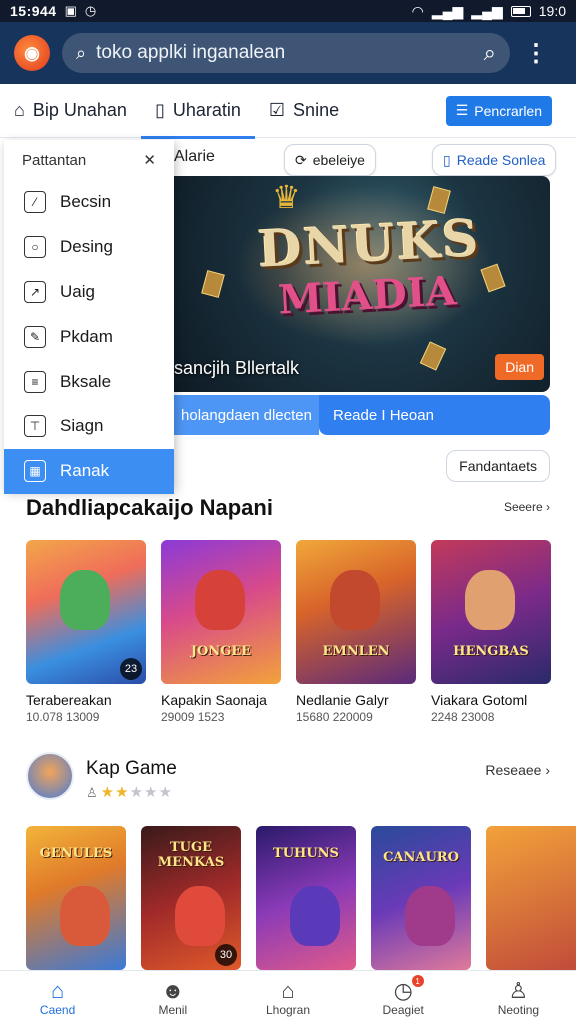  Describe the element at coordinates (131, 769) in the screenshot. I see `developer-name: Kap Game` at that location.